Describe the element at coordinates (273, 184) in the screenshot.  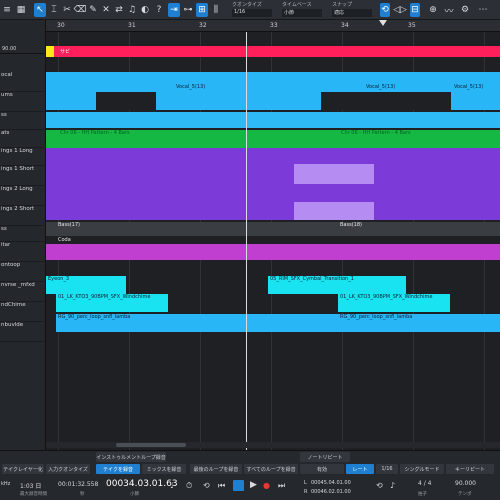
I see `midi-clip-strings` at that location.